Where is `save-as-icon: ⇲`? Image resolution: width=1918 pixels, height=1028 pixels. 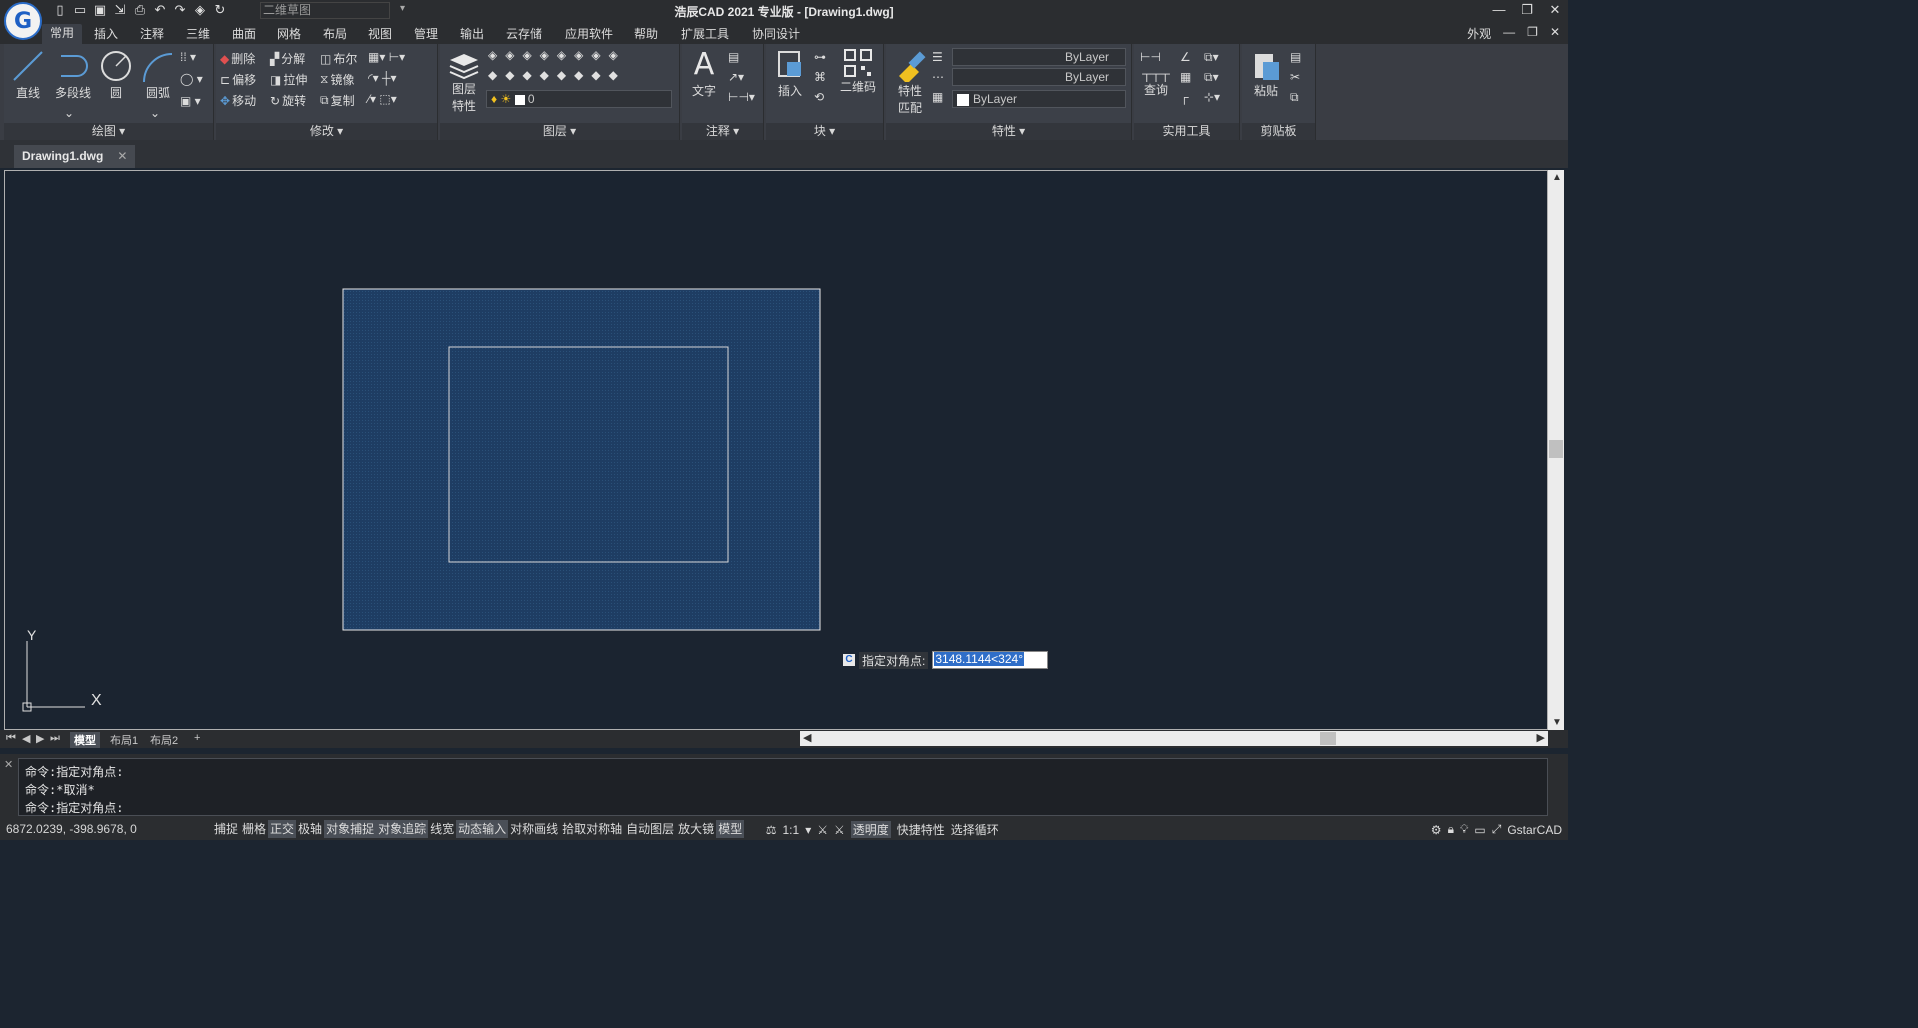
save-as-icon: ⇲ is located at coordinates (120, 10).